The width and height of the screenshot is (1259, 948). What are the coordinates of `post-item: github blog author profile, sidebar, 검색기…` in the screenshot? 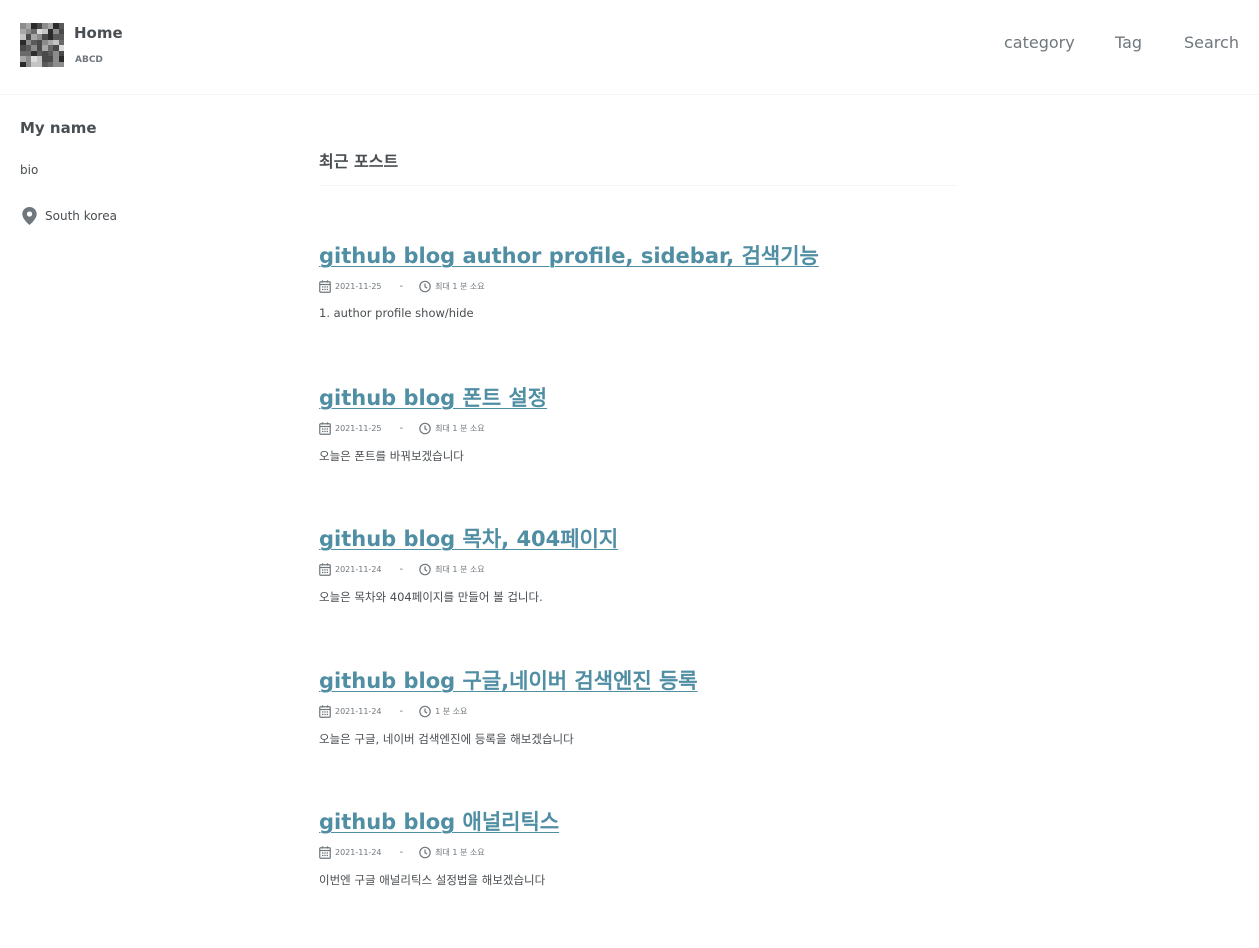 It's located at (639, 311).